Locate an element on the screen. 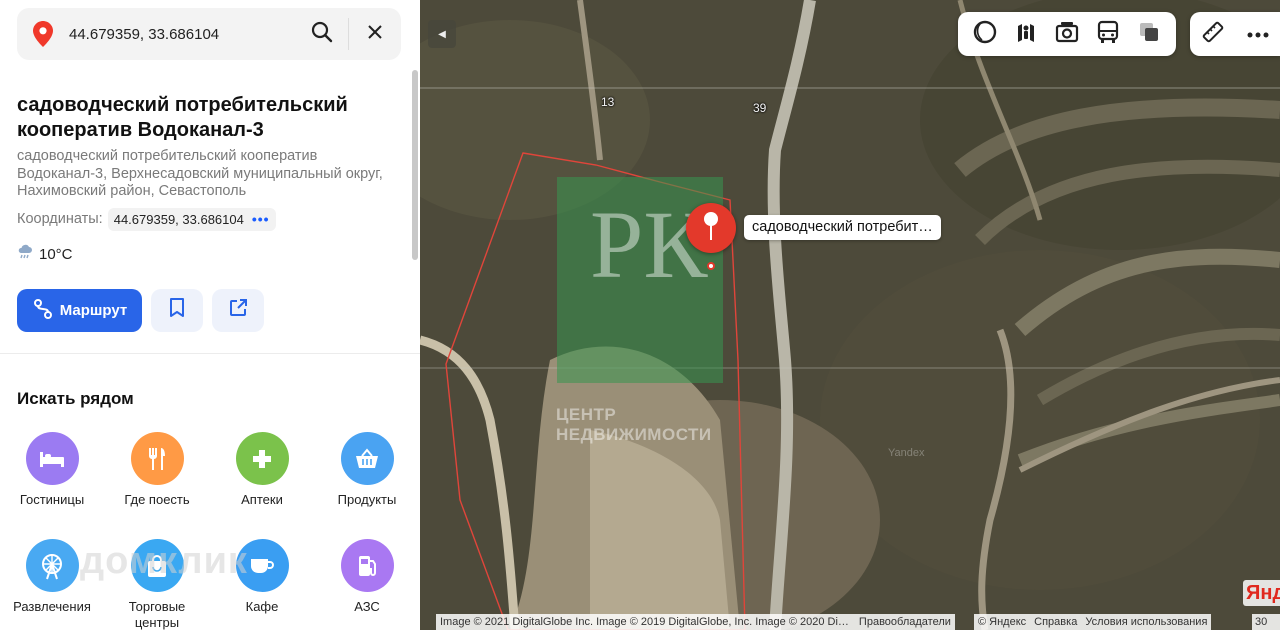 The width and height of the screenshot is (1280, 630). transport-button is located at coordinates (1108, 34).